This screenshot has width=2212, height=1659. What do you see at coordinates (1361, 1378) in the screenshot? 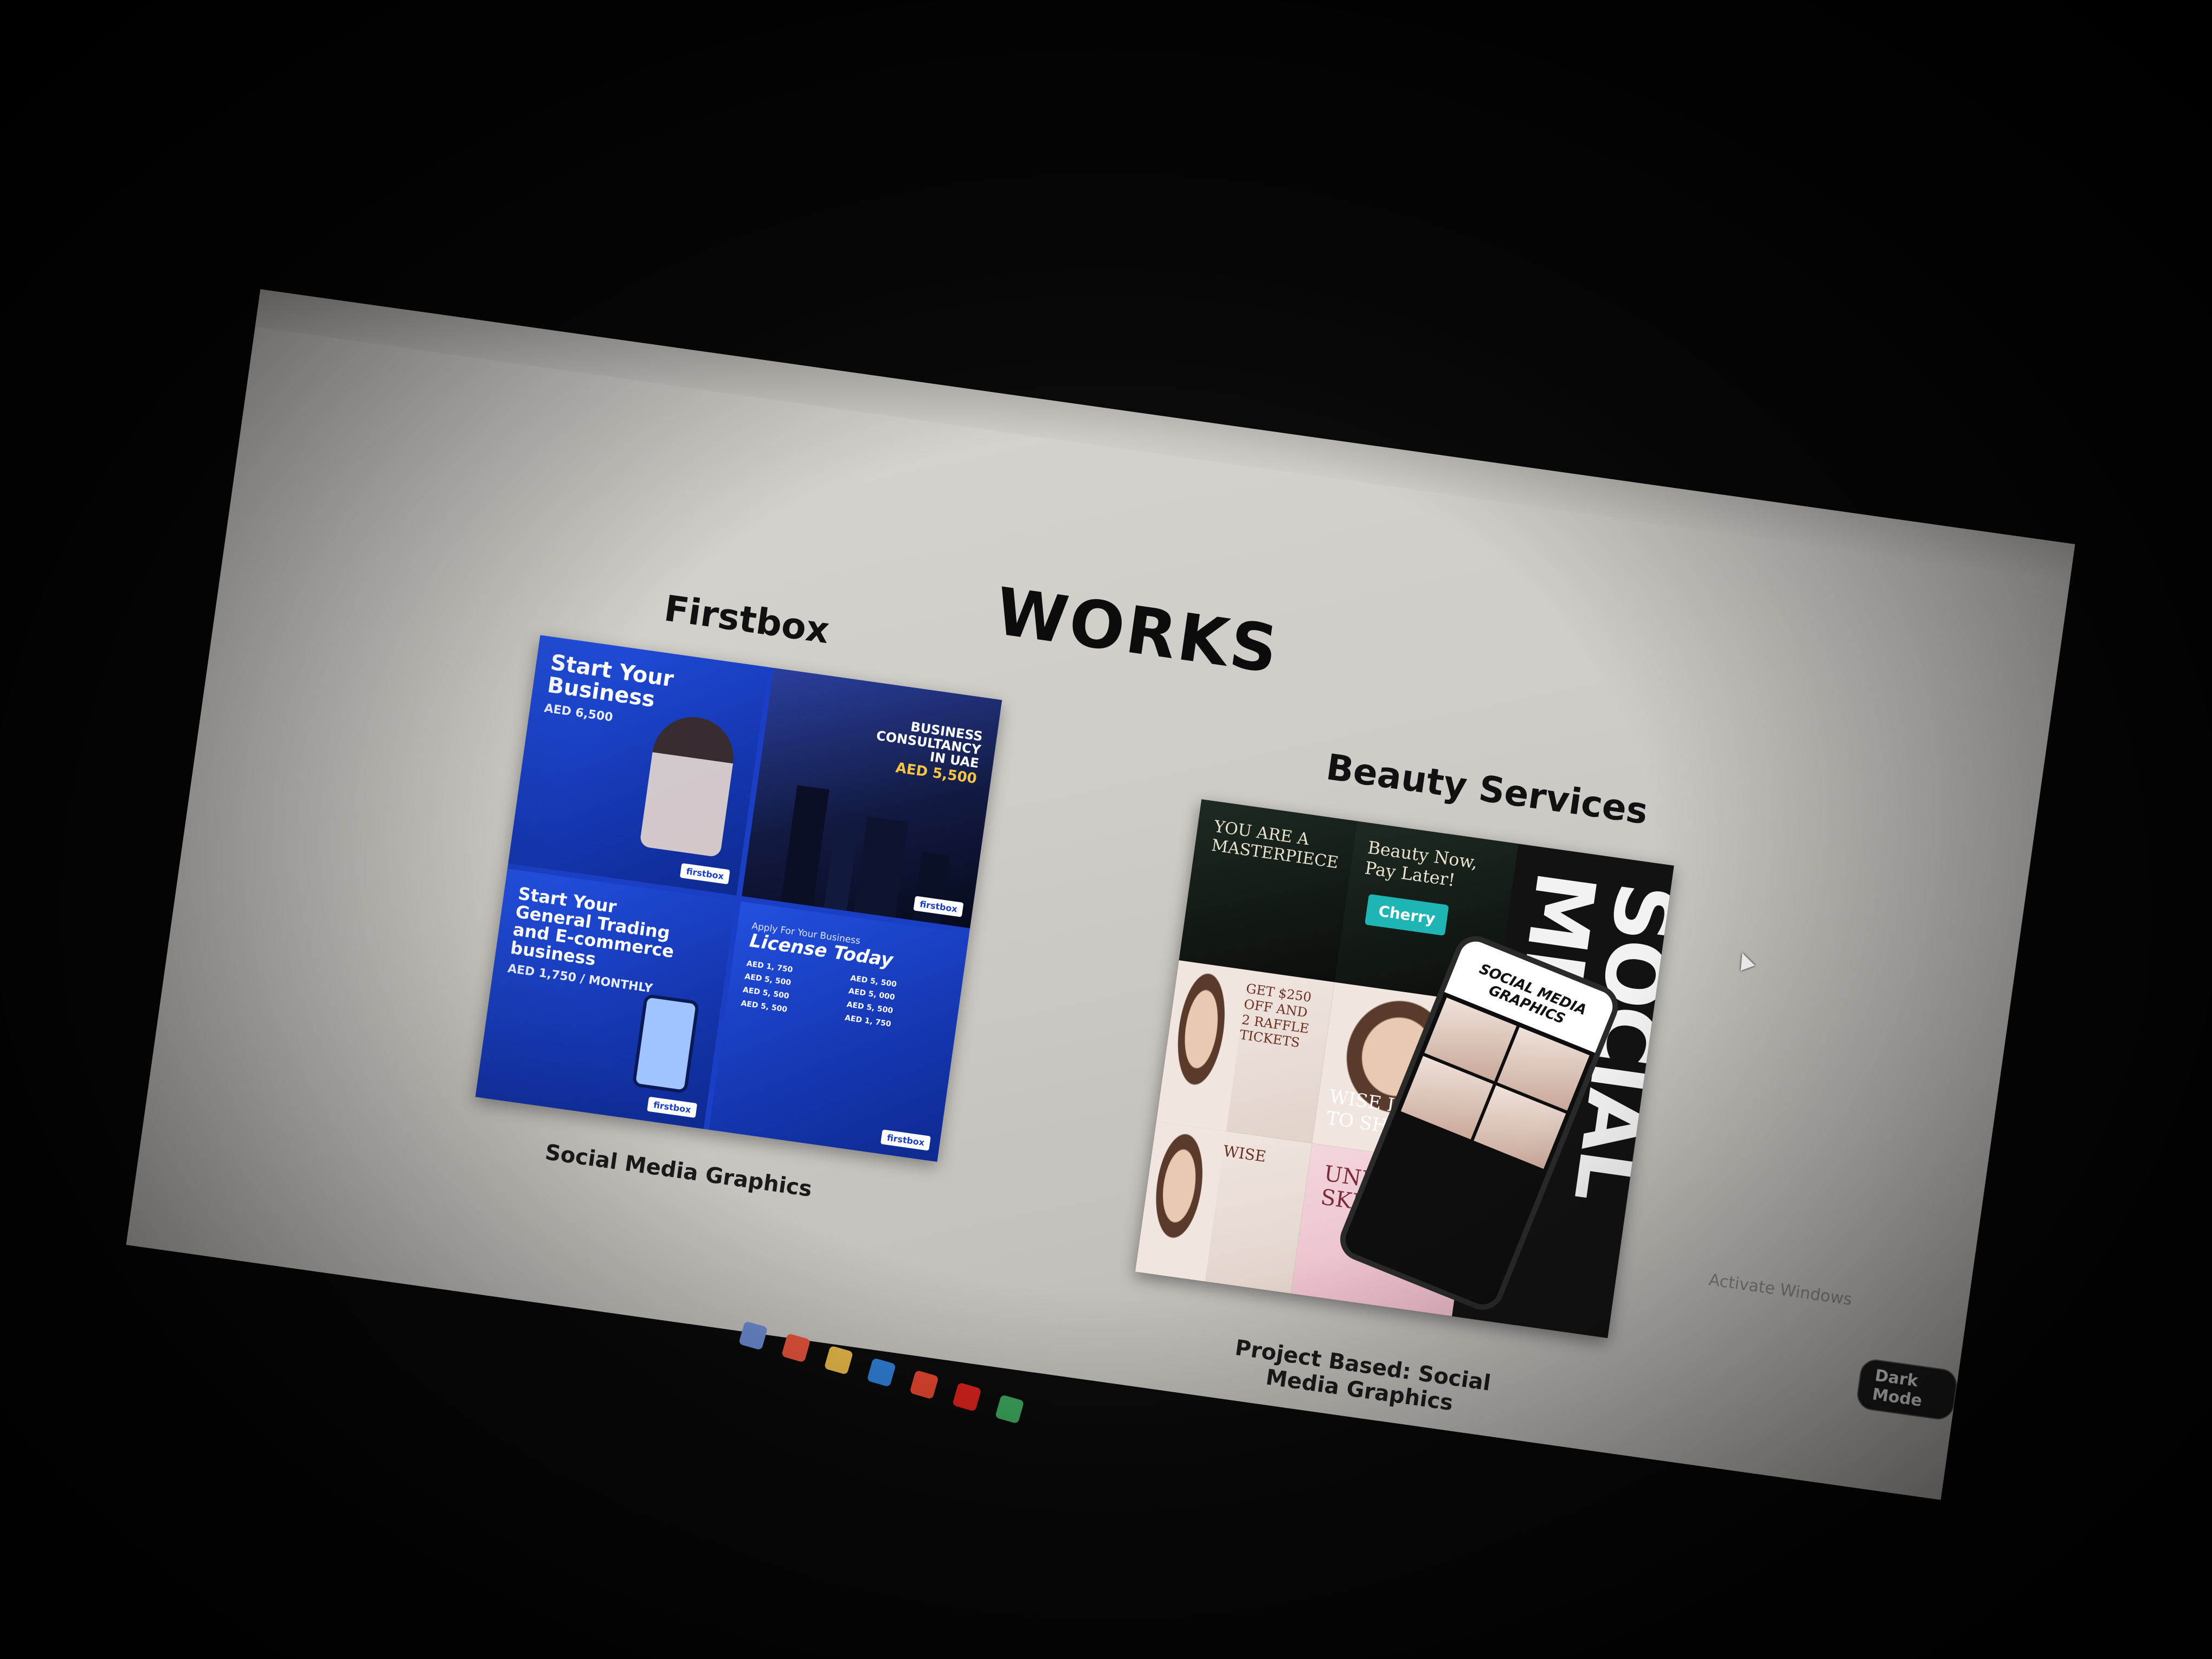
I see `beauty-caption: Project Based: Social Media Graphics` at bounding box center [1361, 1378].